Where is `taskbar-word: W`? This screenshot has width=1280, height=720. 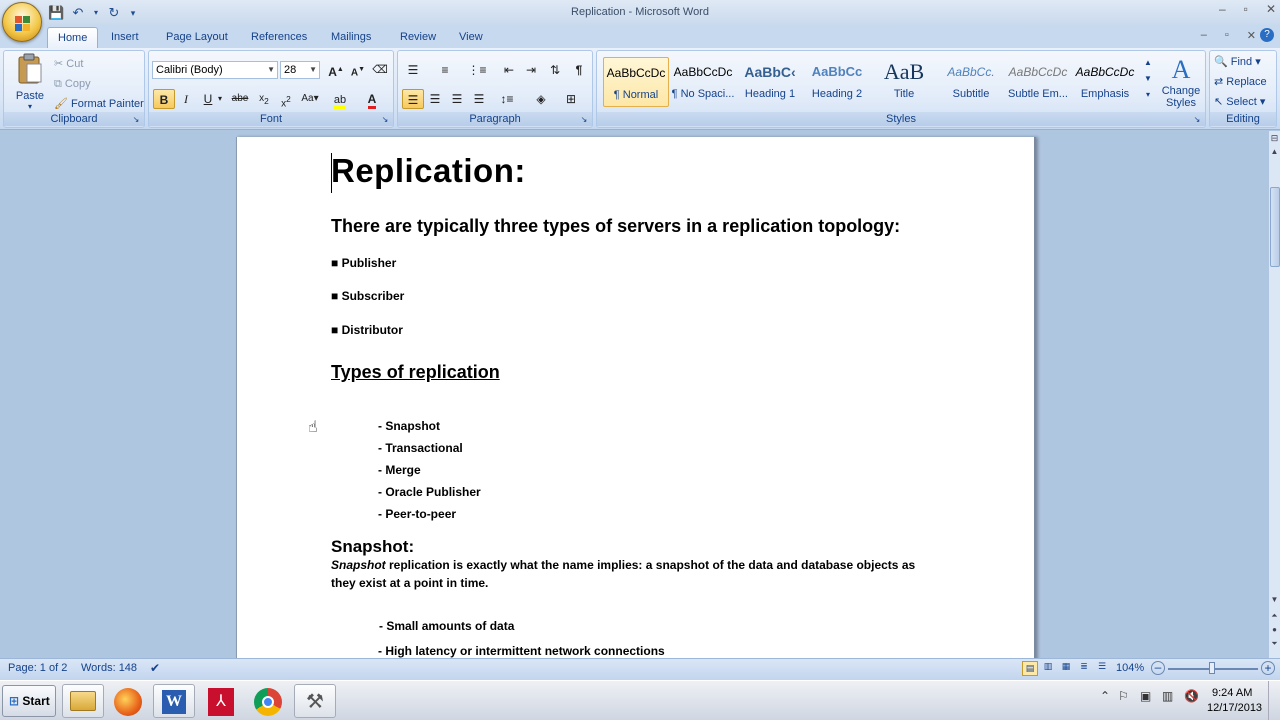
taskbar-word: W is located at coordinates (174, 701).